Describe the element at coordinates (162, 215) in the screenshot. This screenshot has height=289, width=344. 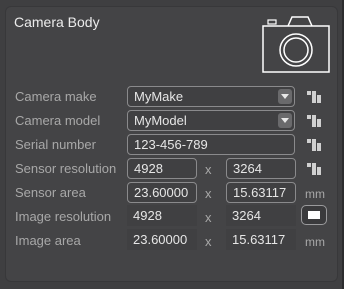
I see `image-resolution-width-value: 4928` at that location.